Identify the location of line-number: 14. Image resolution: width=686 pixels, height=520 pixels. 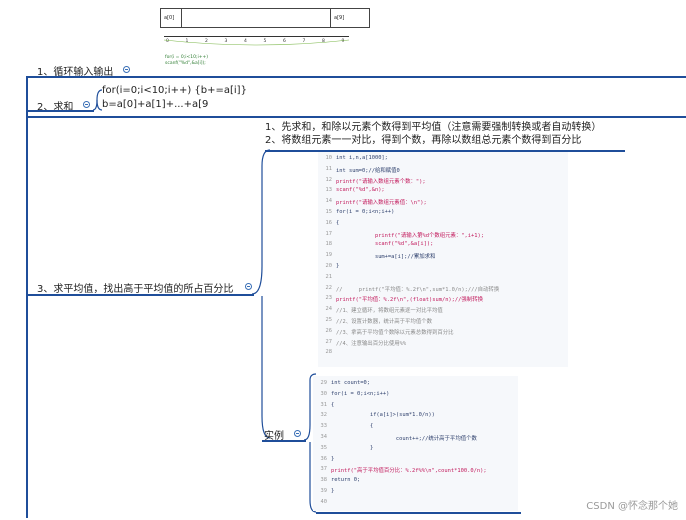
(329, 201).